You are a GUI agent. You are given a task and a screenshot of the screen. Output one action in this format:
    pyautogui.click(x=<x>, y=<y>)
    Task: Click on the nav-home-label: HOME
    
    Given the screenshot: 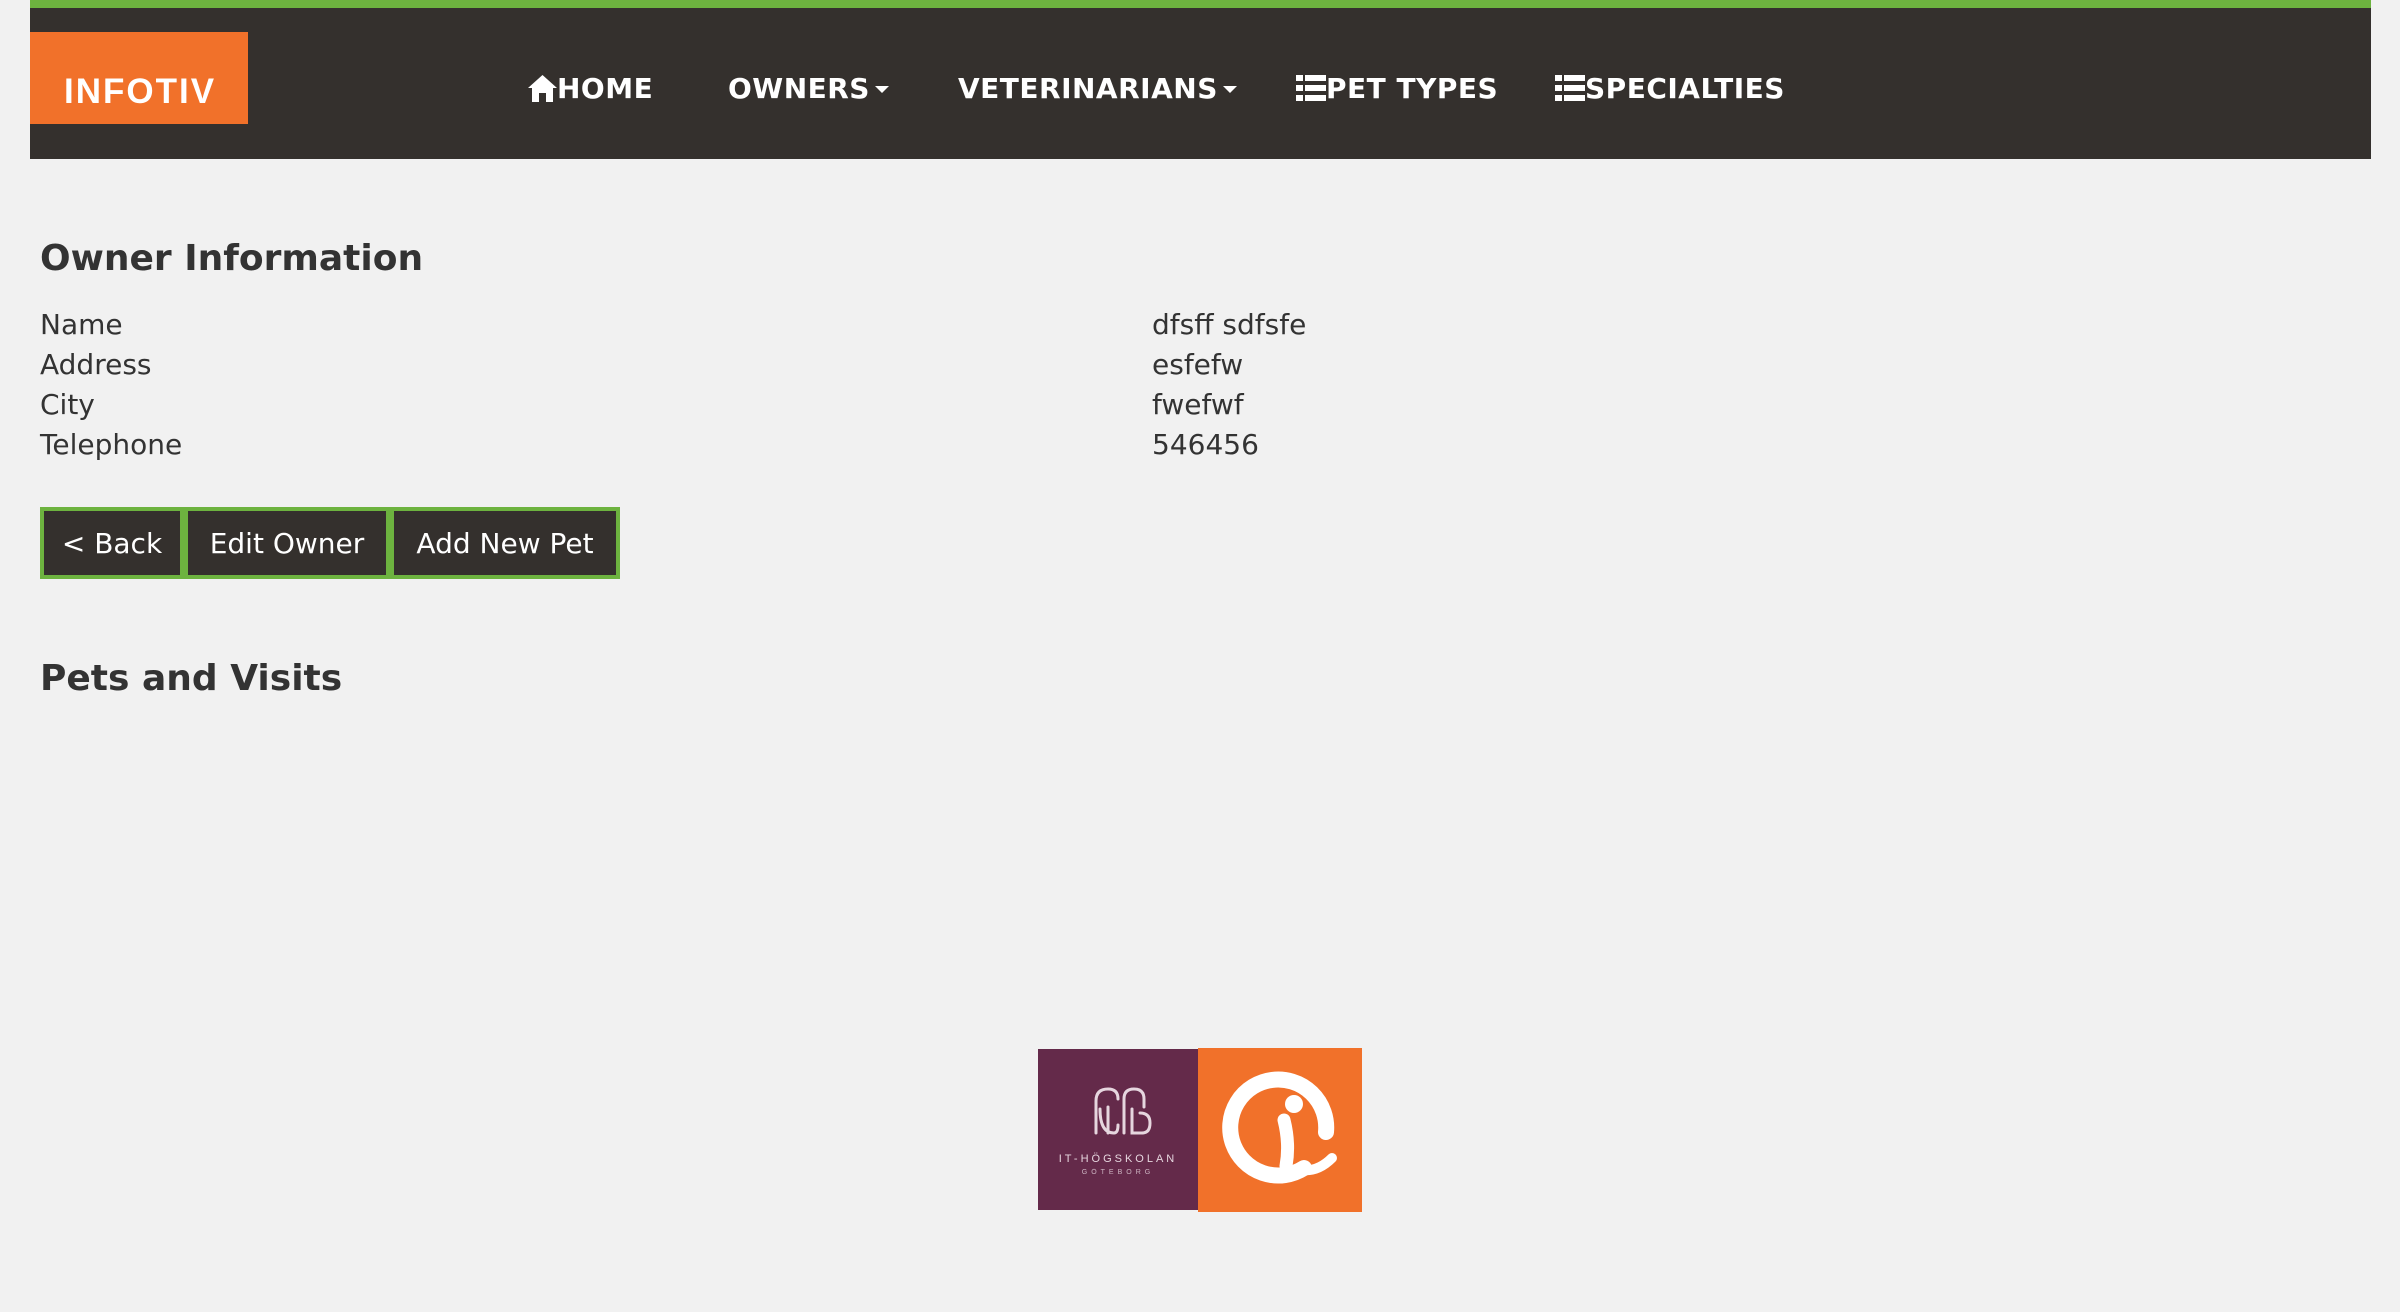 What is the action you would take?
    pyautogui.click(x=605, y=88)
    